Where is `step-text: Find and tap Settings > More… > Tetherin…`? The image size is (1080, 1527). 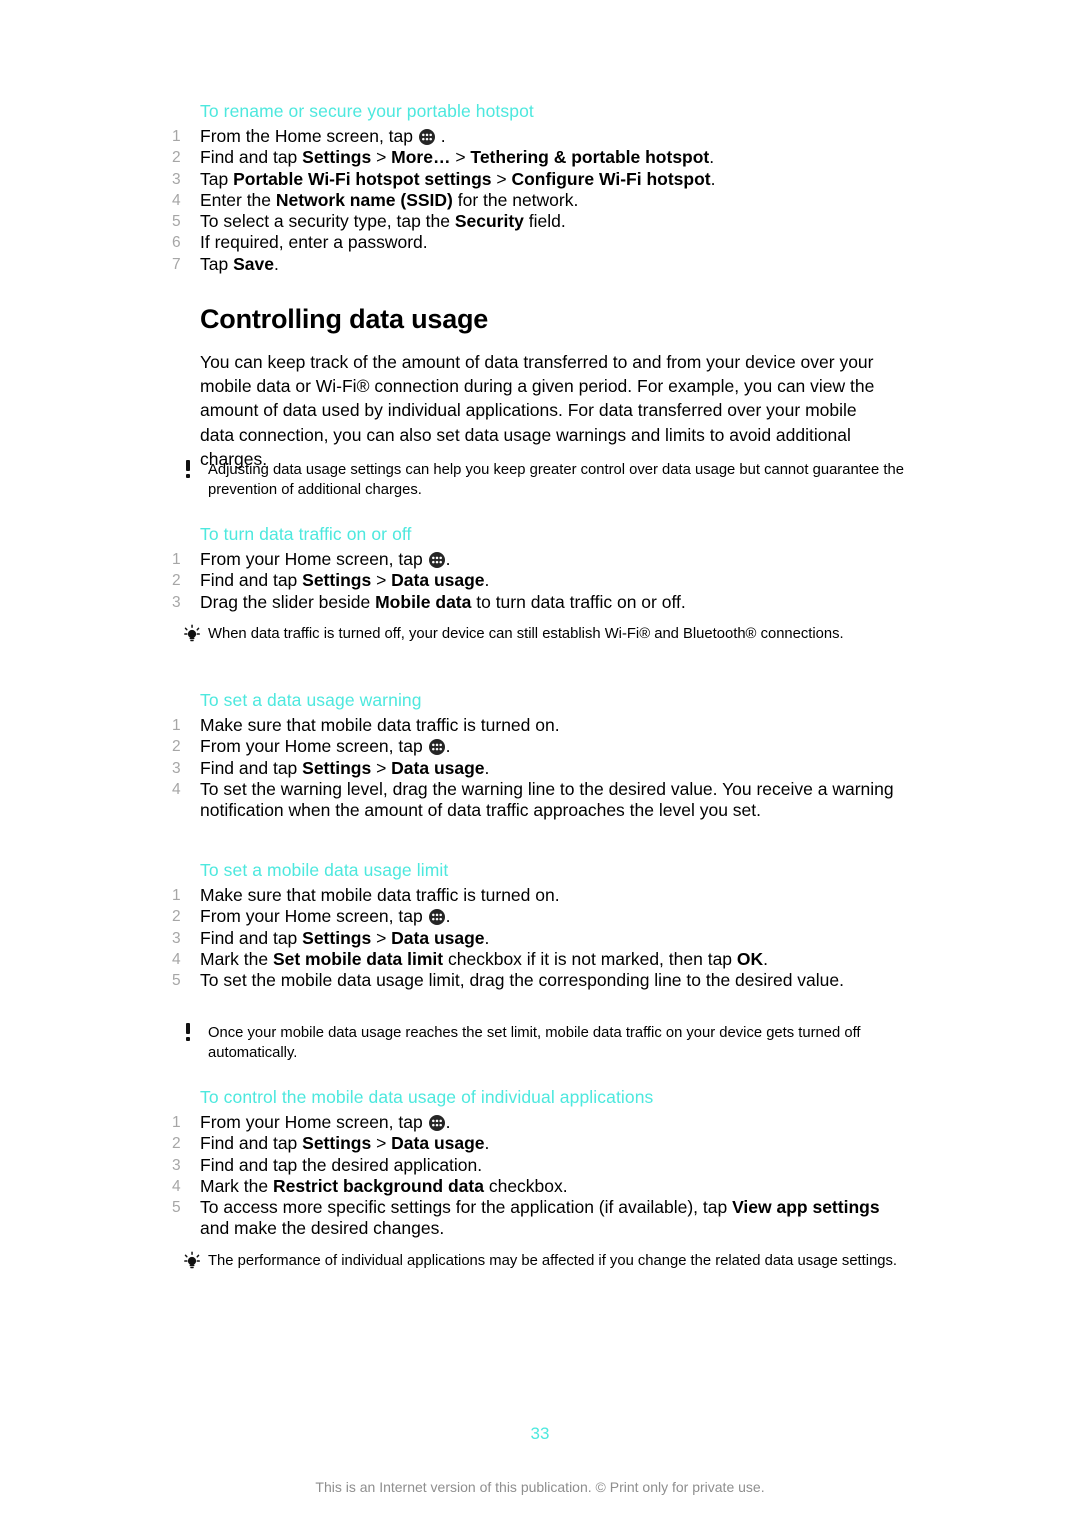 step-text: Find and tap Settings > More… > Tetherin… is located at coordinates (457, 157).